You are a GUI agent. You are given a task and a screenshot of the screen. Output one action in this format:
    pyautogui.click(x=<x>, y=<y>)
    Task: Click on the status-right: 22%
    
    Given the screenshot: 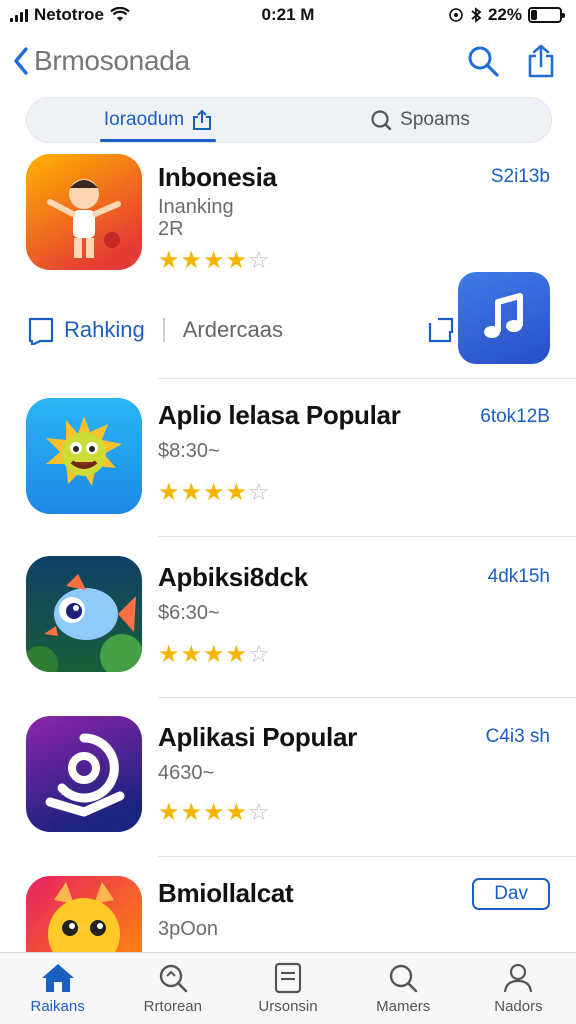 What is the action you would take?
    pyautogui.click(x=506, y=15)
    